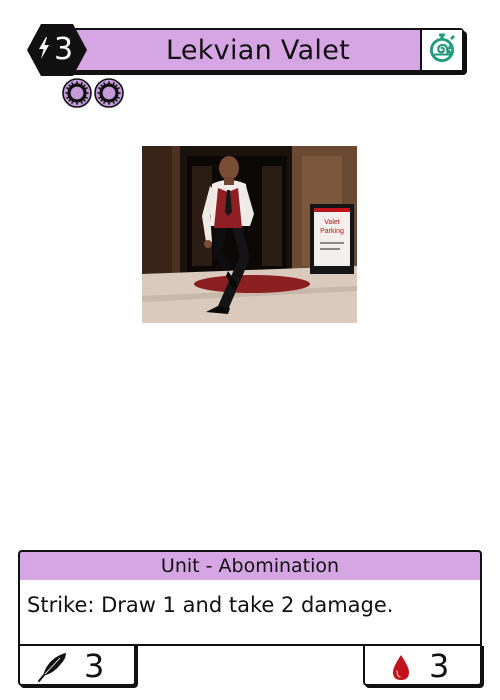 Image resolution: width=500 pixels, height=700 pixels. I want to click on sign-line-2: Parking, so click(332, 231).